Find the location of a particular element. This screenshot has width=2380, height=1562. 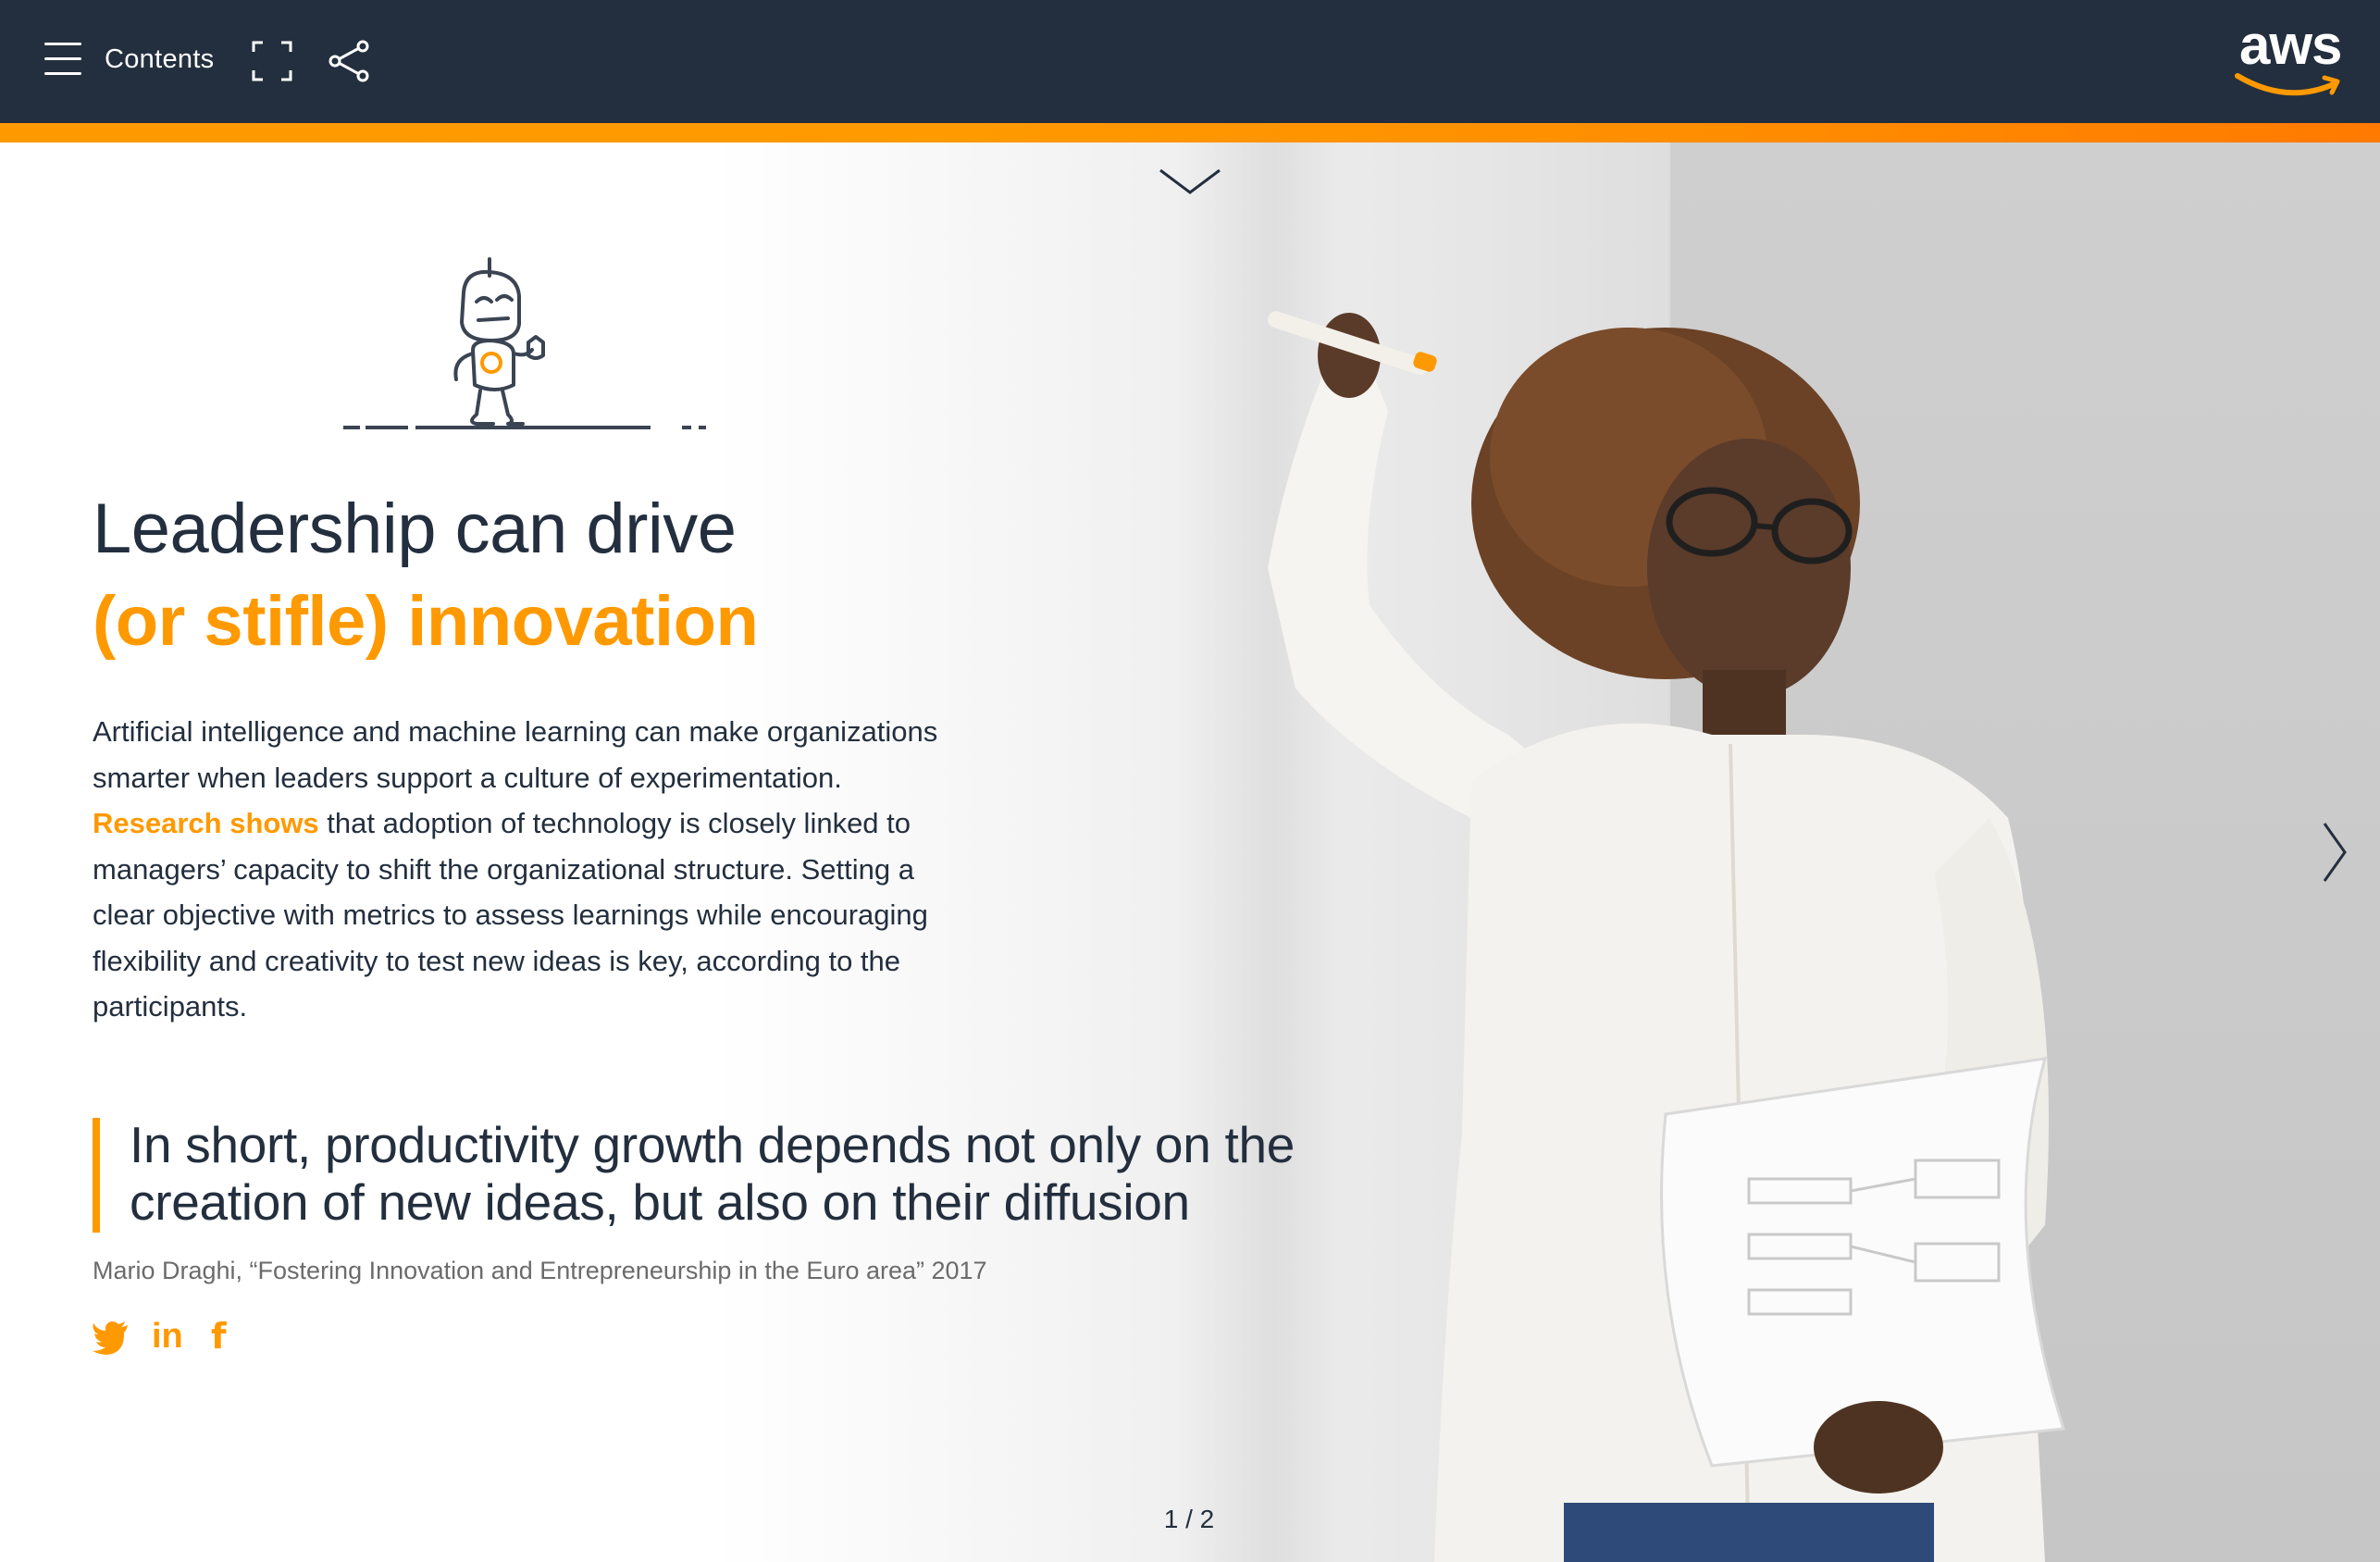

share-icon is located at coordinates (350, 61).